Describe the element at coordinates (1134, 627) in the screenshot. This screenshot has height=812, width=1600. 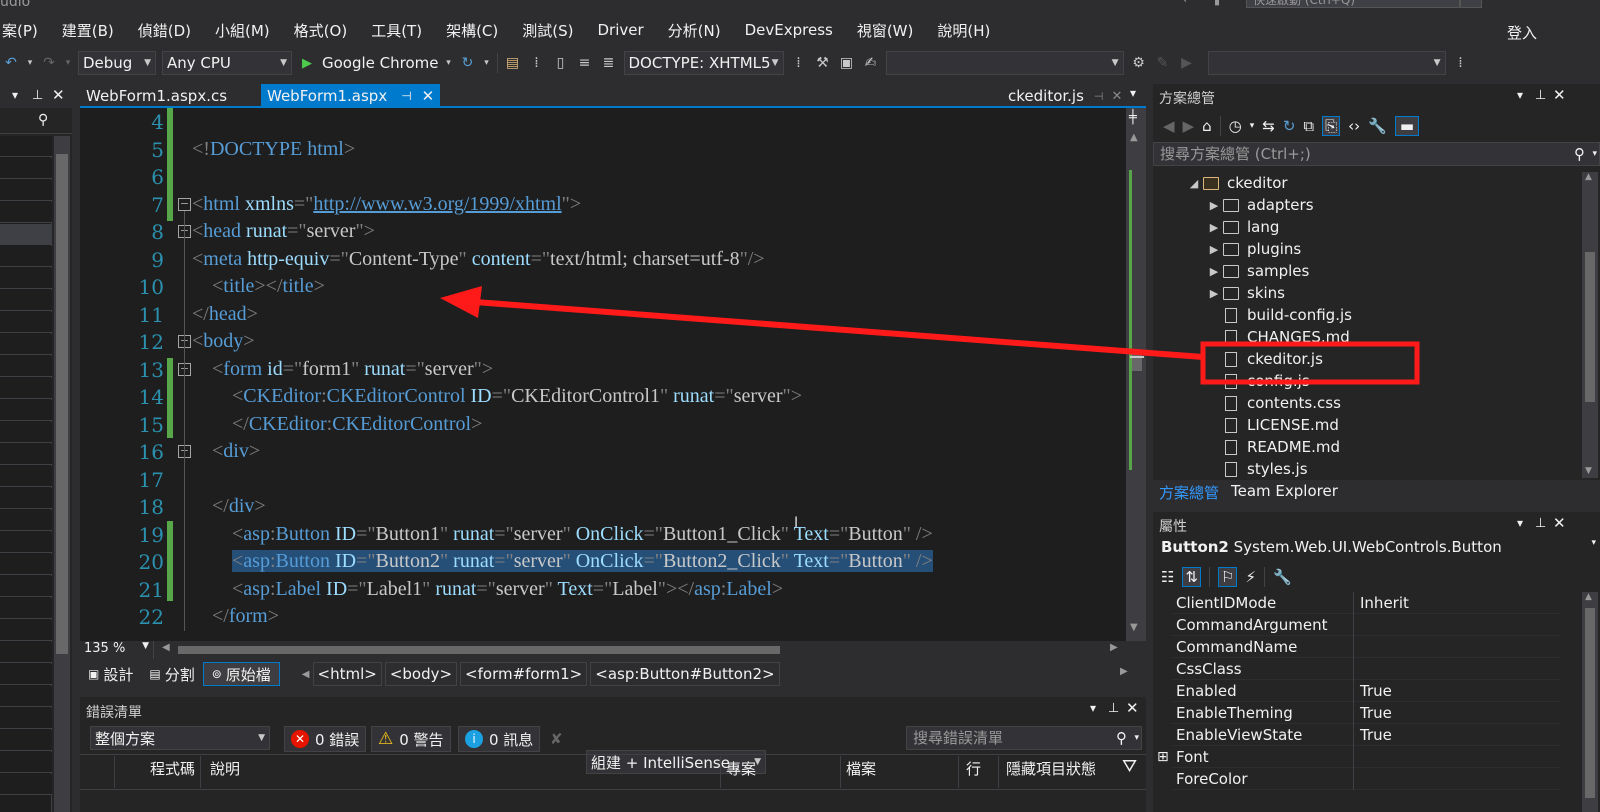
I see `scroll-down-icon: ▼` at that location.